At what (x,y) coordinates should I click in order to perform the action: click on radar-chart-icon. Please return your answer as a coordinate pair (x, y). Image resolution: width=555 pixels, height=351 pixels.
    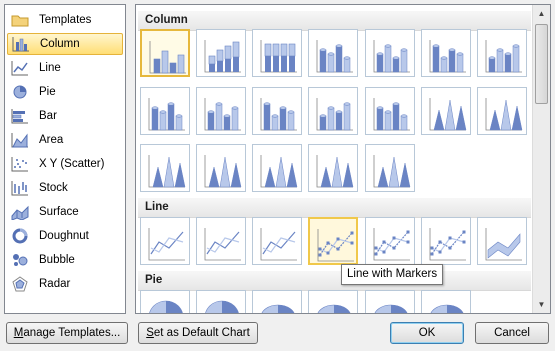
    Looking at the image, I should click on (20, 284).